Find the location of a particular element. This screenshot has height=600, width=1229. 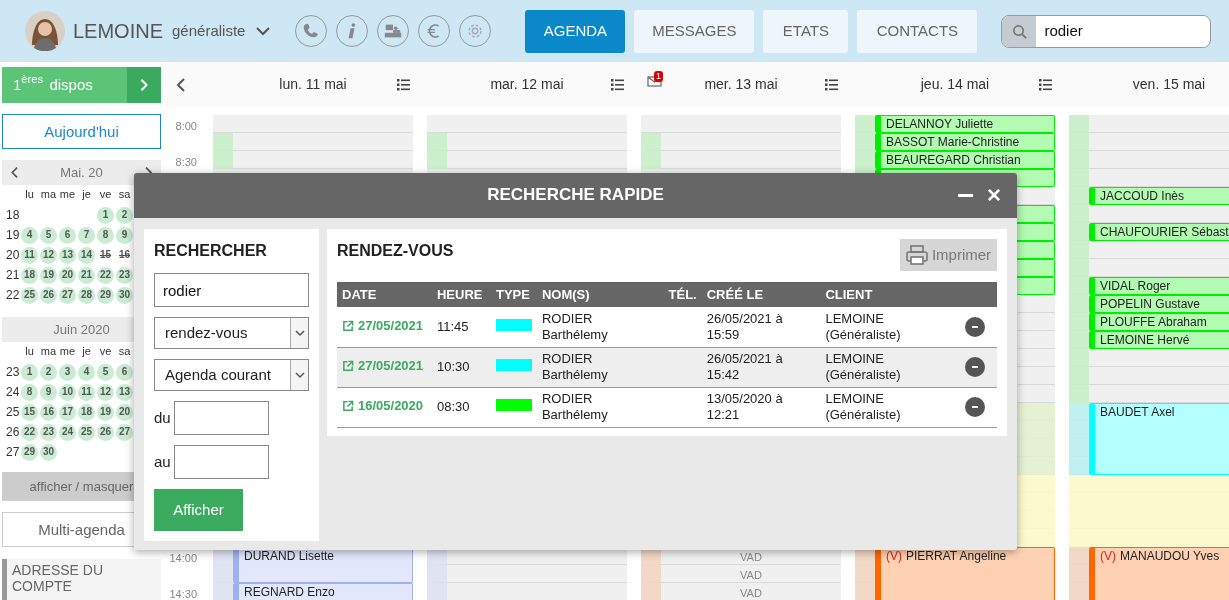

close-icon is located at coordinates (994, 195).